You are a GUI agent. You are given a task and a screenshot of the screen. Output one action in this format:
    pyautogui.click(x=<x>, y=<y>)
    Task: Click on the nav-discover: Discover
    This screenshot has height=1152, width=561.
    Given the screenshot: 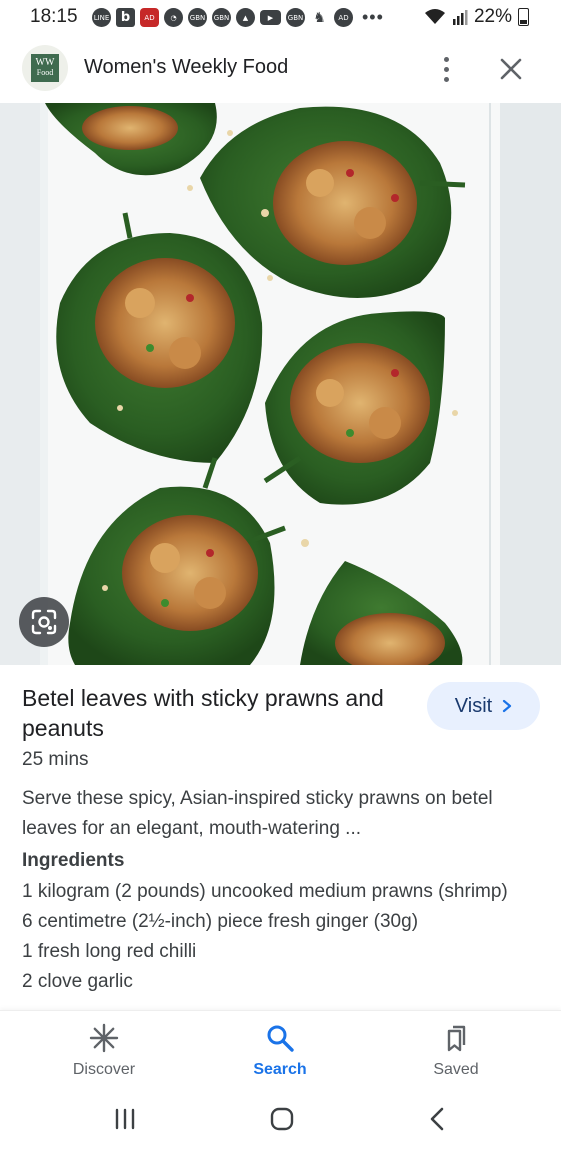 What is the action you would take?
    pyautogui.click(x=104, y=1051)
    